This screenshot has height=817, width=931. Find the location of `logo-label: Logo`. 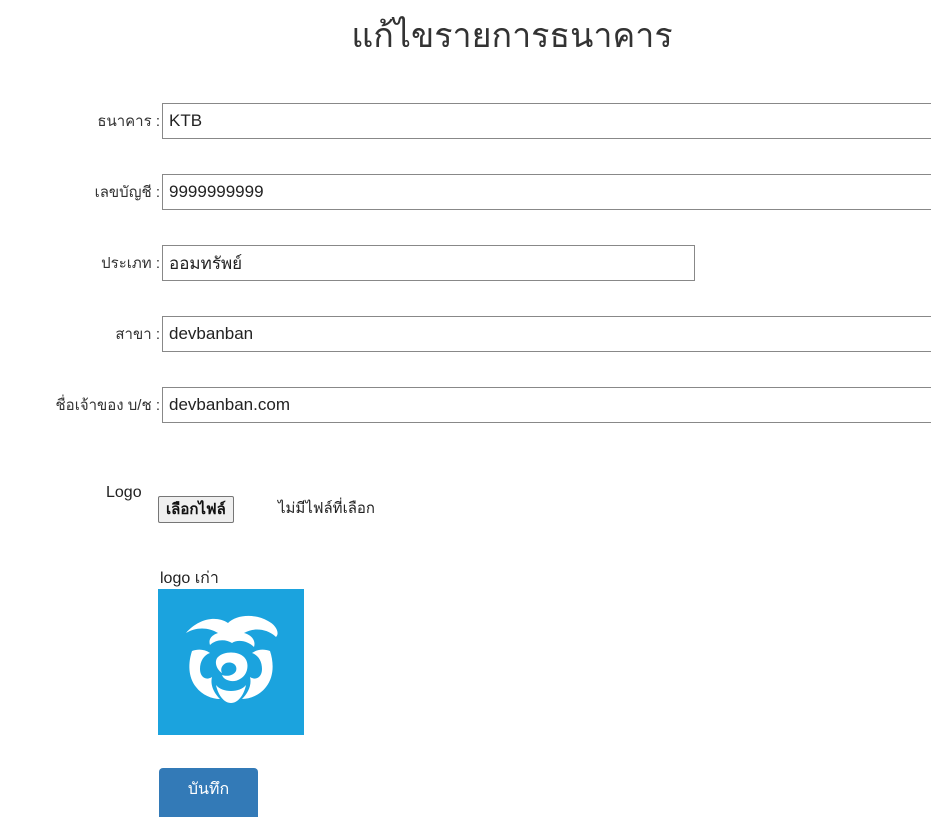

logo-label: Logo is located at coordinates (124, 492).